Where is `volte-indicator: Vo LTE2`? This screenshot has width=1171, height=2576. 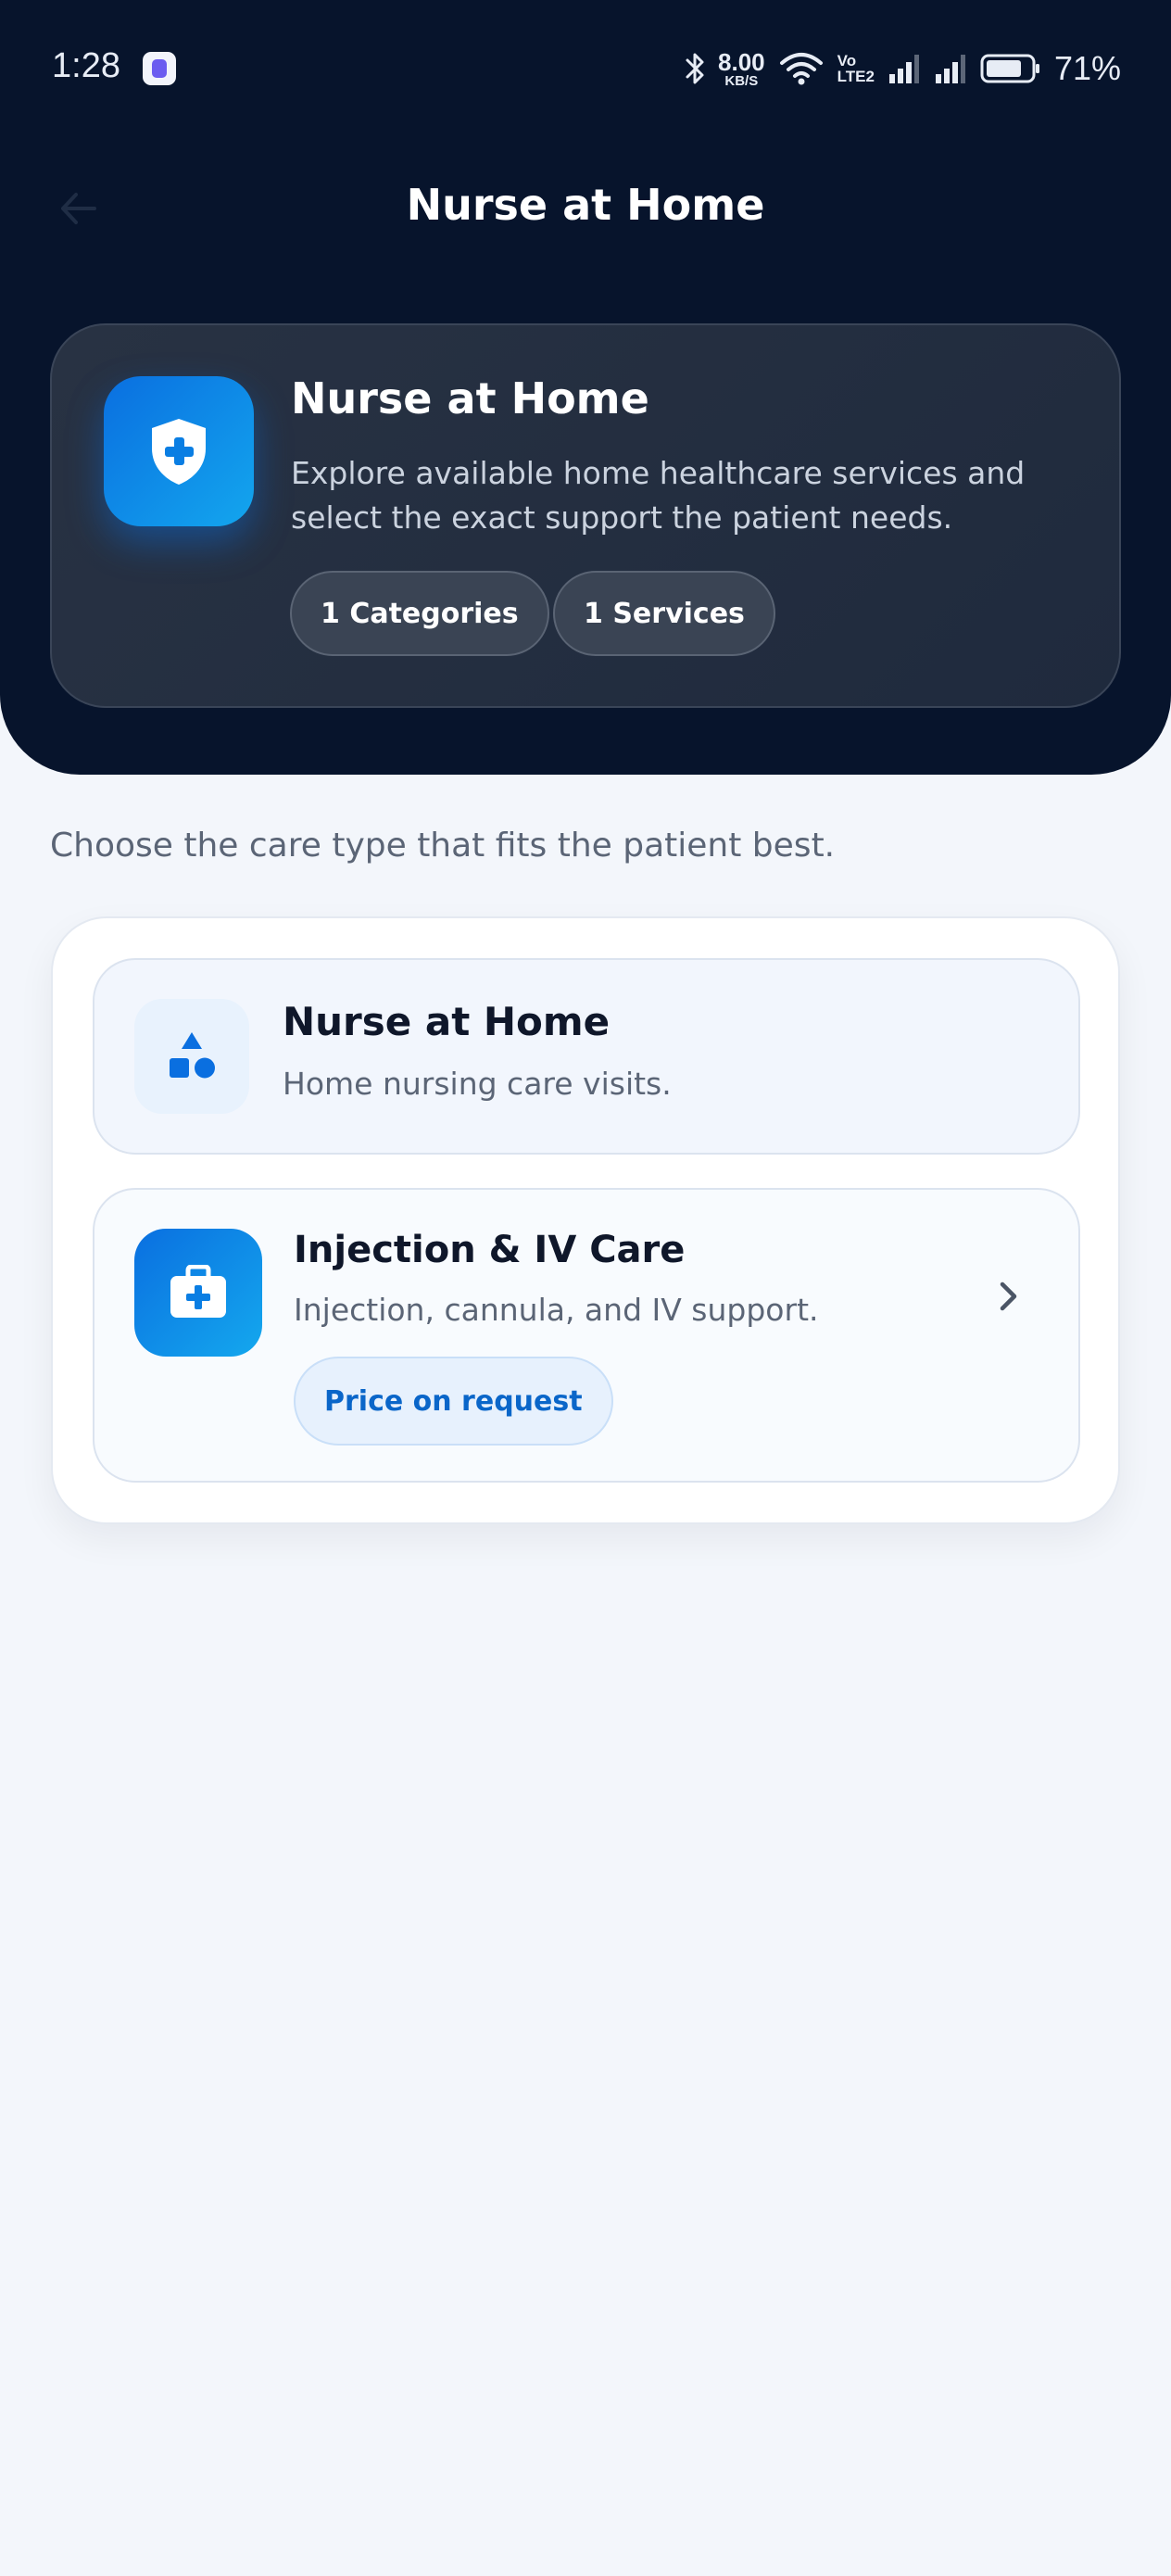 volte-indicator: Vo LTE2 is located at coordinates (856, 68).